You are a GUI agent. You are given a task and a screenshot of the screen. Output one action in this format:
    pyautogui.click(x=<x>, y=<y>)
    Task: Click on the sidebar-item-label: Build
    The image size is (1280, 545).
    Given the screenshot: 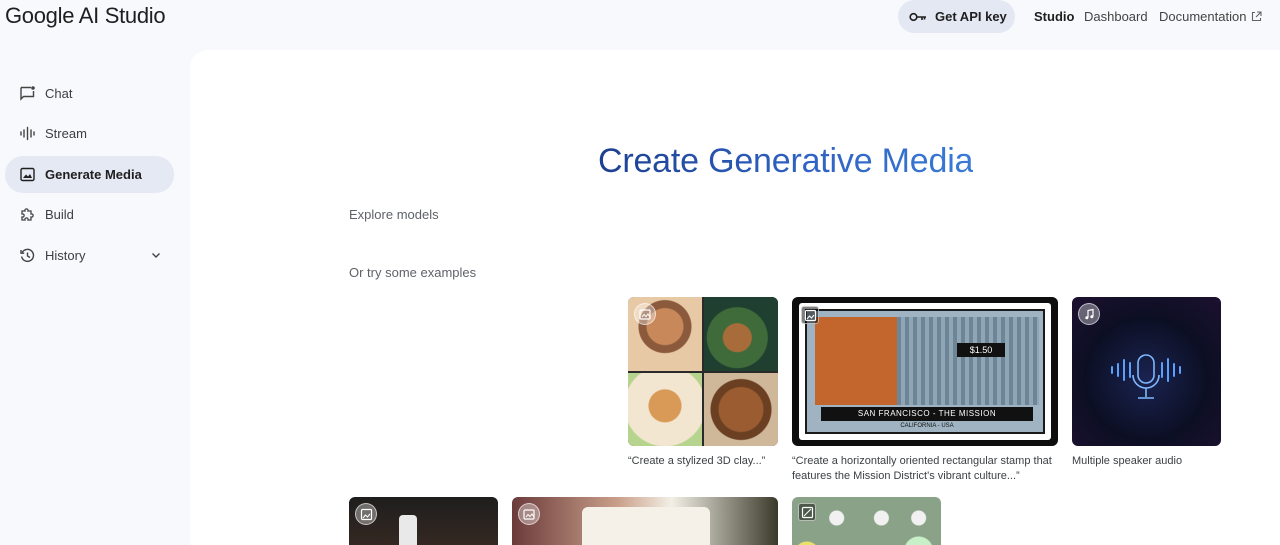 What is the action you would take?
    pyautogui.click(x=59, y=214)
    